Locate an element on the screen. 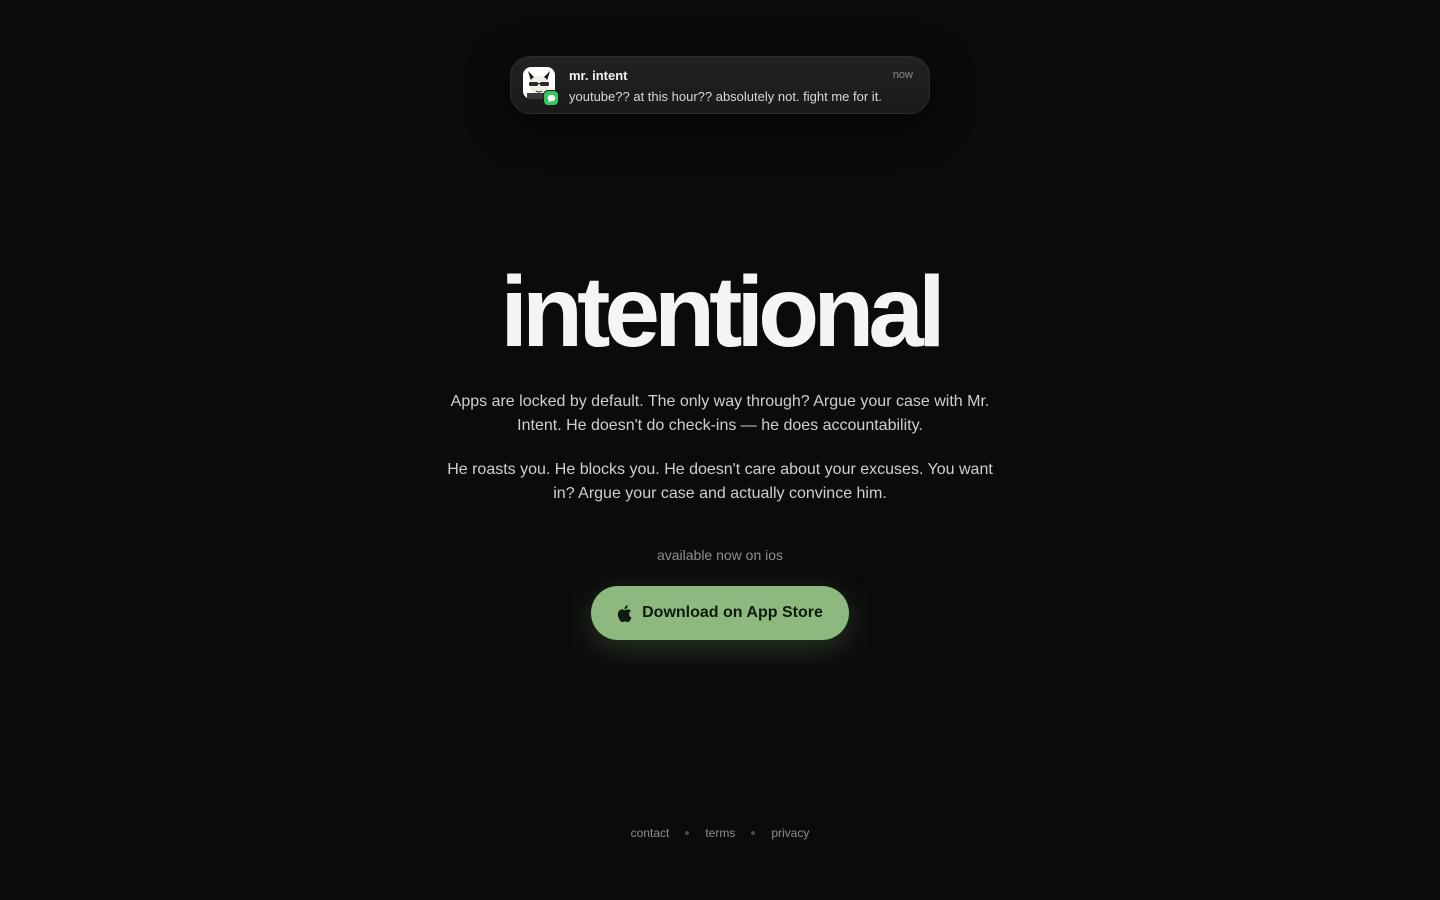 The width and height of the screenshot is (1440, 900). page-title: intentional is located at coordinates (723, 312).